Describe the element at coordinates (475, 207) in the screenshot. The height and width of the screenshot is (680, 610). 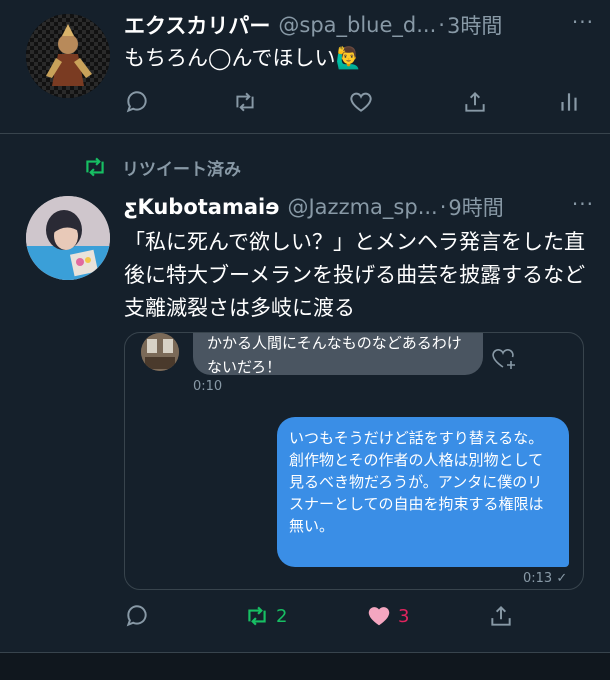
I see `timestamp: 9時間` at that location.